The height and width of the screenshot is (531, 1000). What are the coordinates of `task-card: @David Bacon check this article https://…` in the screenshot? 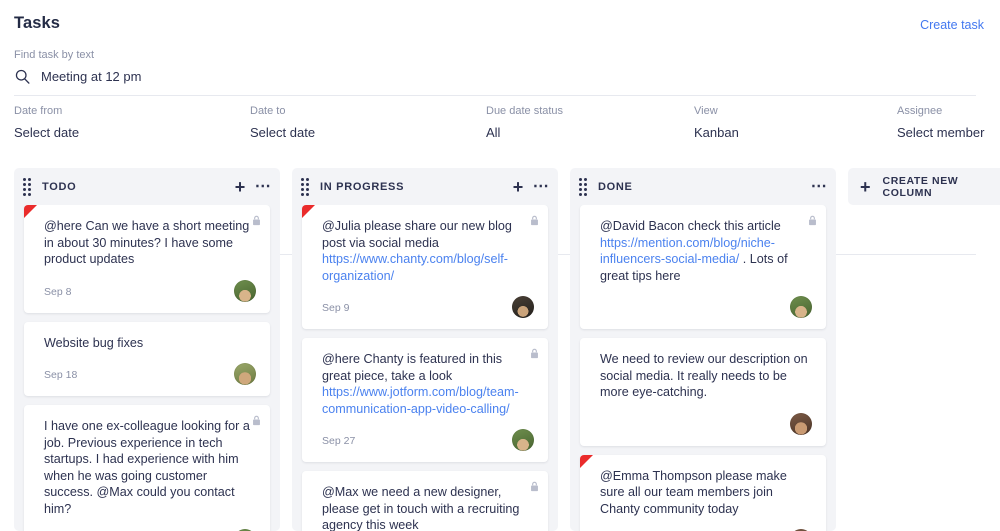 It's located at (703, 267).